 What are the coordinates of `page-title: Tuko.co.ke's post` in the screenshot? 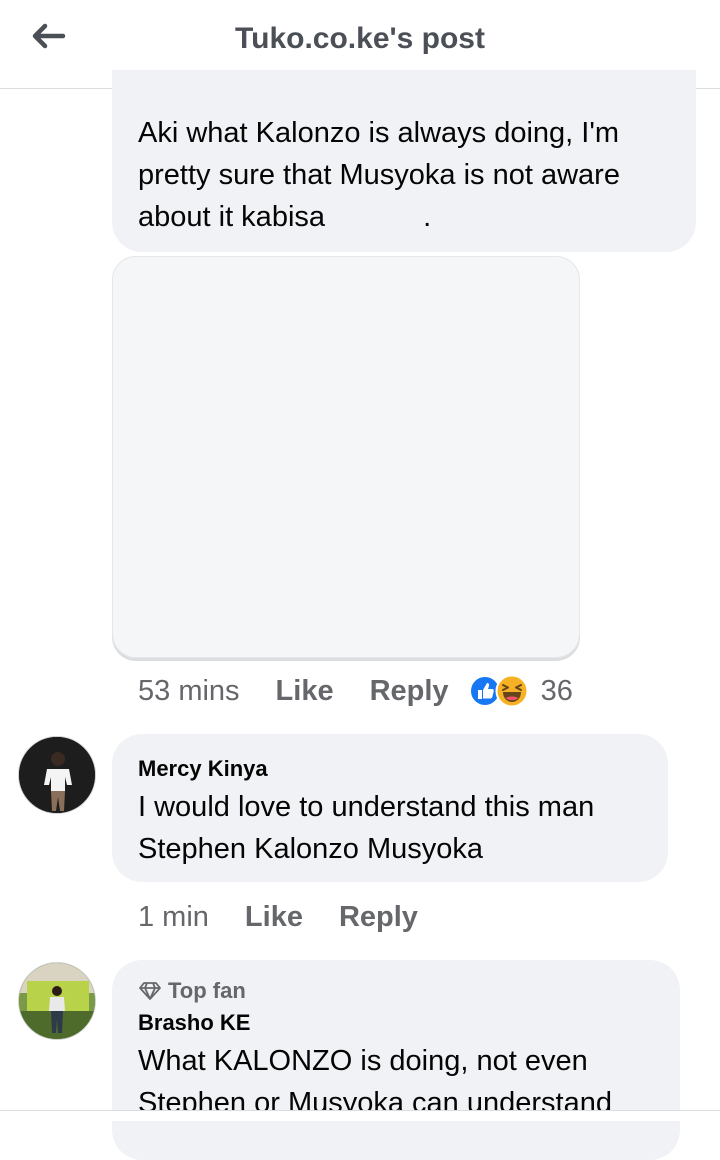 It's located at (360, 38).